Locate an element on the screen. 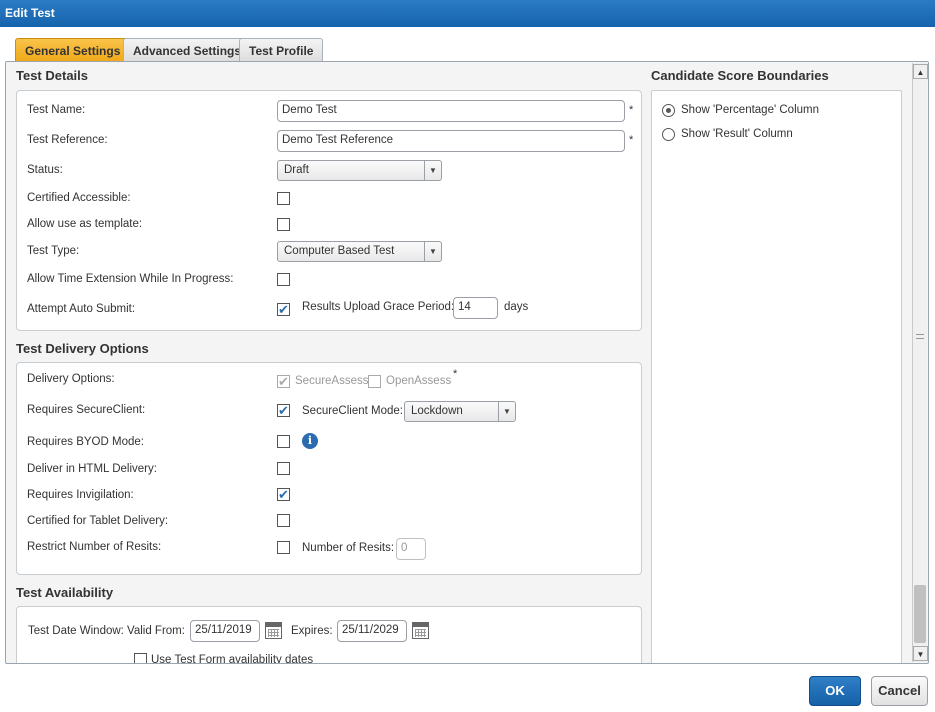 The image size is (935, 712). delivery-options-label: Delivery Options: is located at coordinates (71, 379).